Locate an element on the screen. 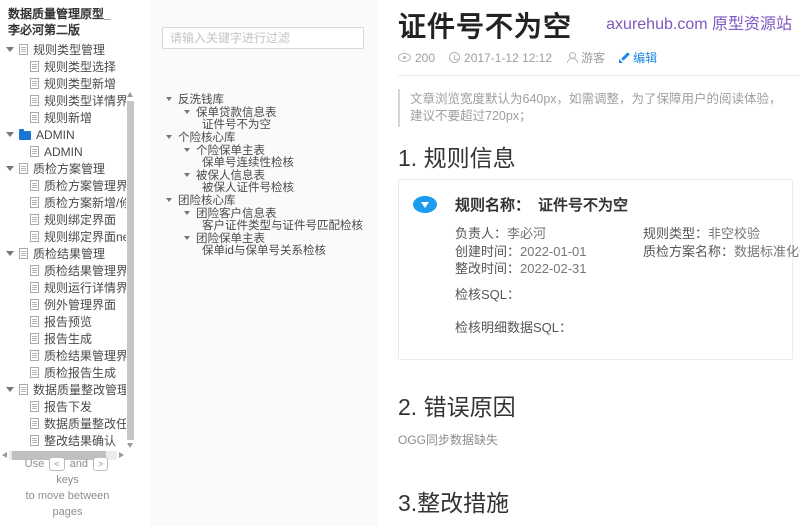 This screenshot has width=800, height=526. sidebar-item-label: 质检结果管理界面new is located at coordinates (85, 356).